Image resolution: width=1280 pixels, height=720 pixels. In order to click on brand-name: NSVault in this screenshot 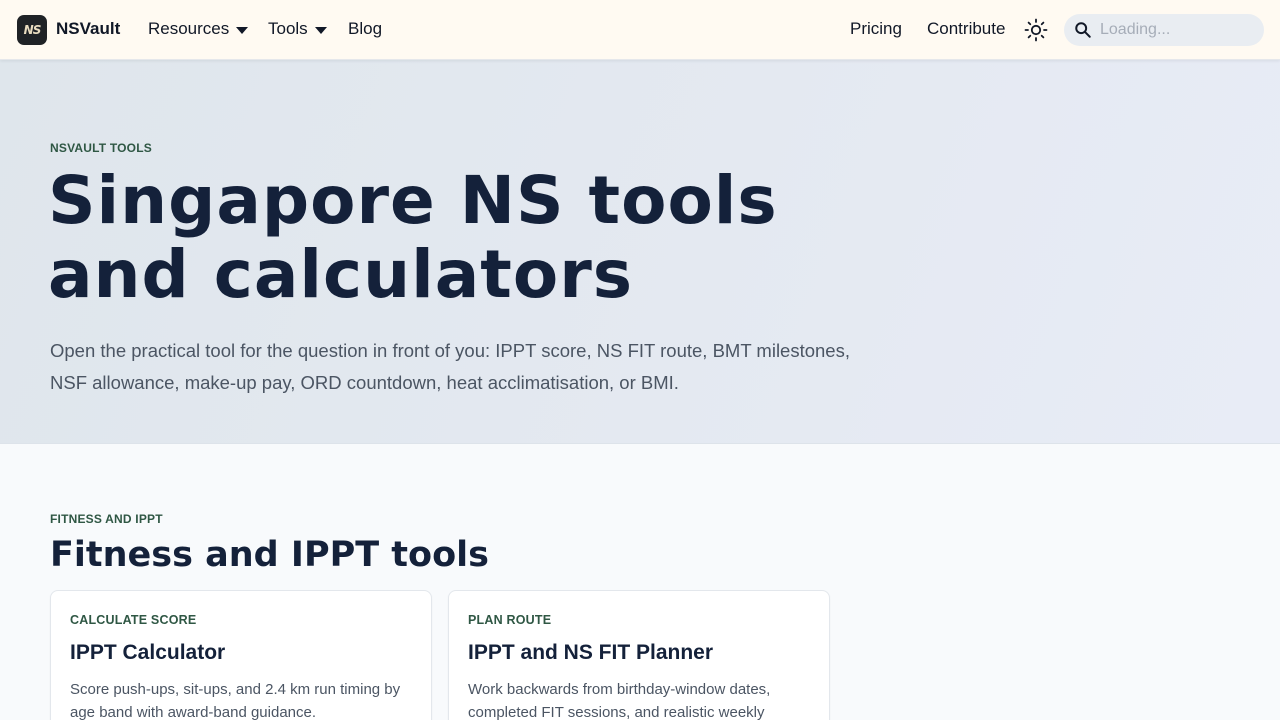, I will do `click(88, 29)`.